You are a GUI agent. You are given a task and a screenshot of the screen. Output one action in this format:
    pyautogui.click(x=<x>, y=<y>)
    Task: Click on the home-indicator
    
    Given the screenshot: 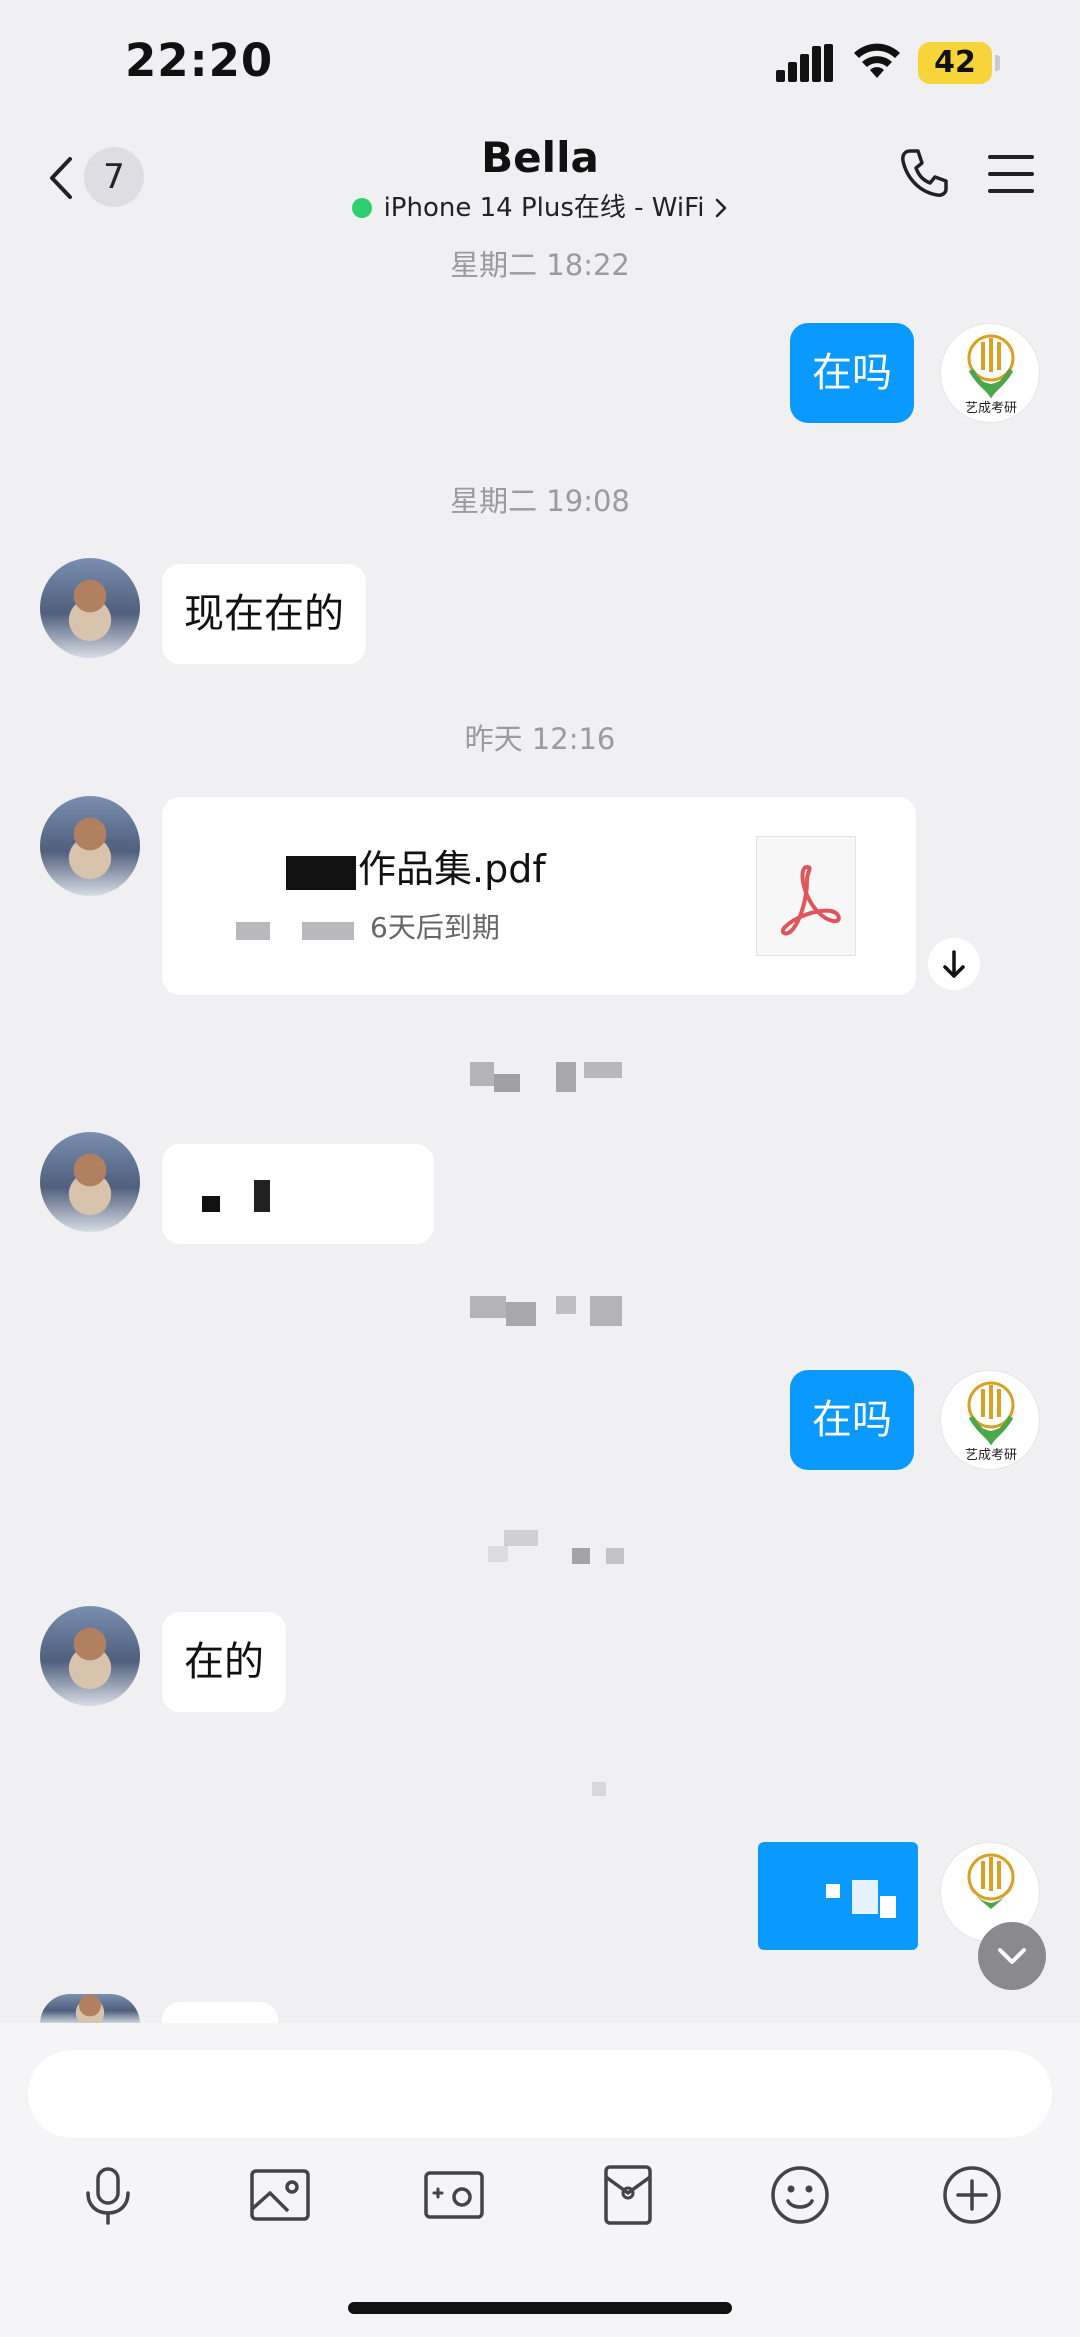 What is the action you would take?
    pyautogui.click(x=540, y=2308)
    